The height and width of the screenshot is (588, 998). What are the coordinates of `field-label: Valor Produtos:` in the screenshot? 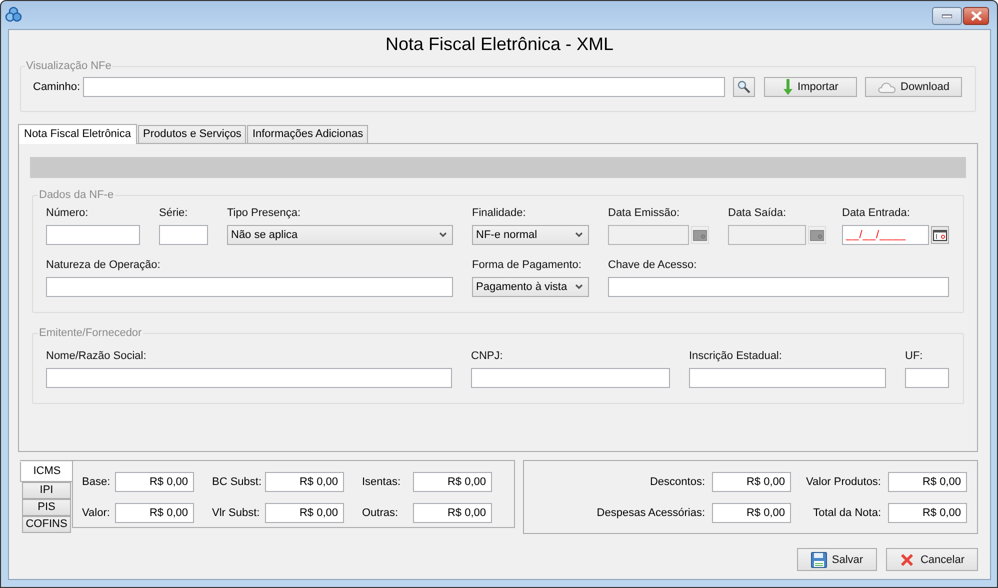 It's located at (843, 482).